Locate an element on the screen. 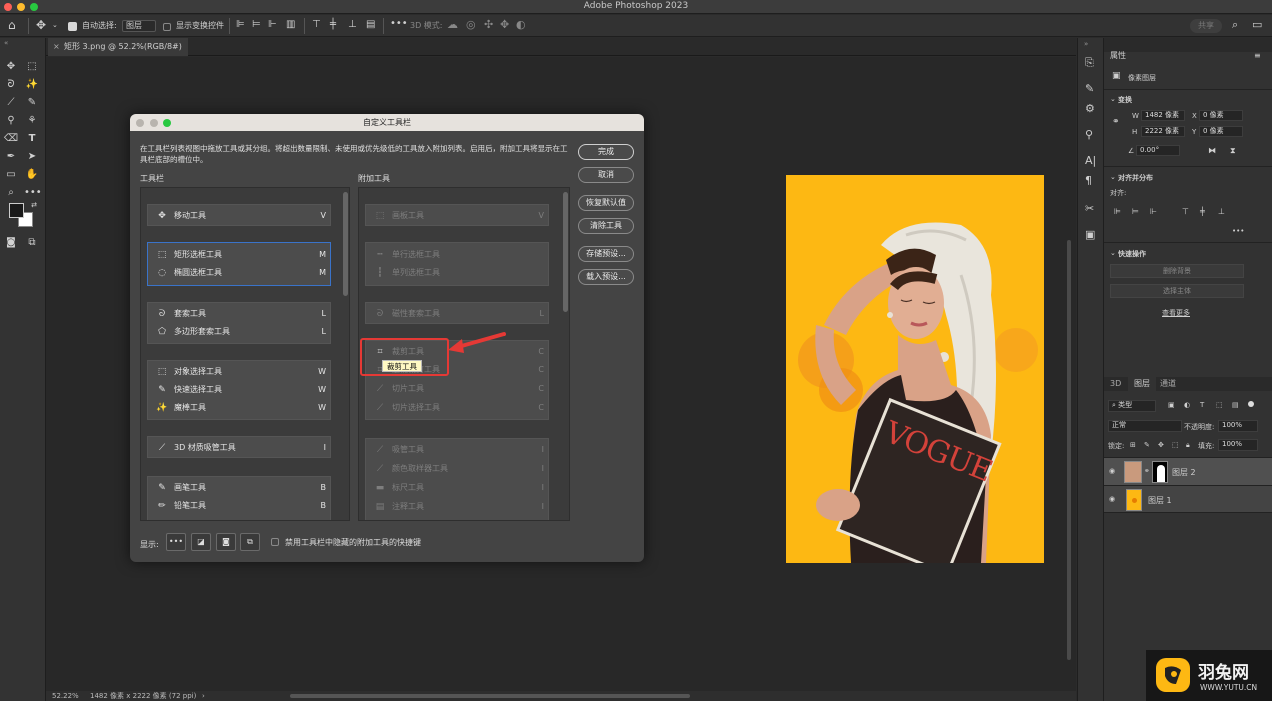 This screenshot has height=701, width=1272. panel-menu-icon: ≡ is located at coordinates (1257, 56).